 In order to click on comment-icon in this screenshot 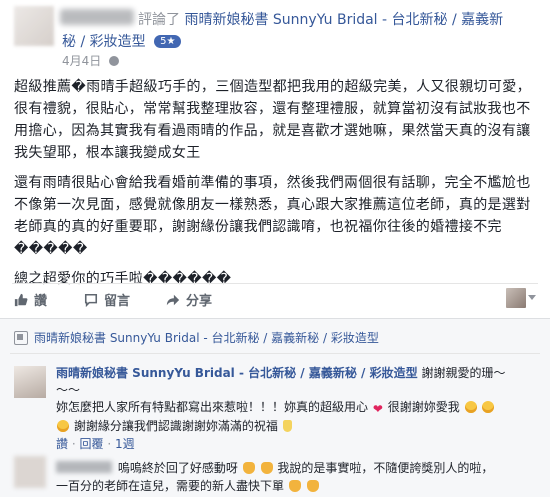, I will do `click(91, 300)`.